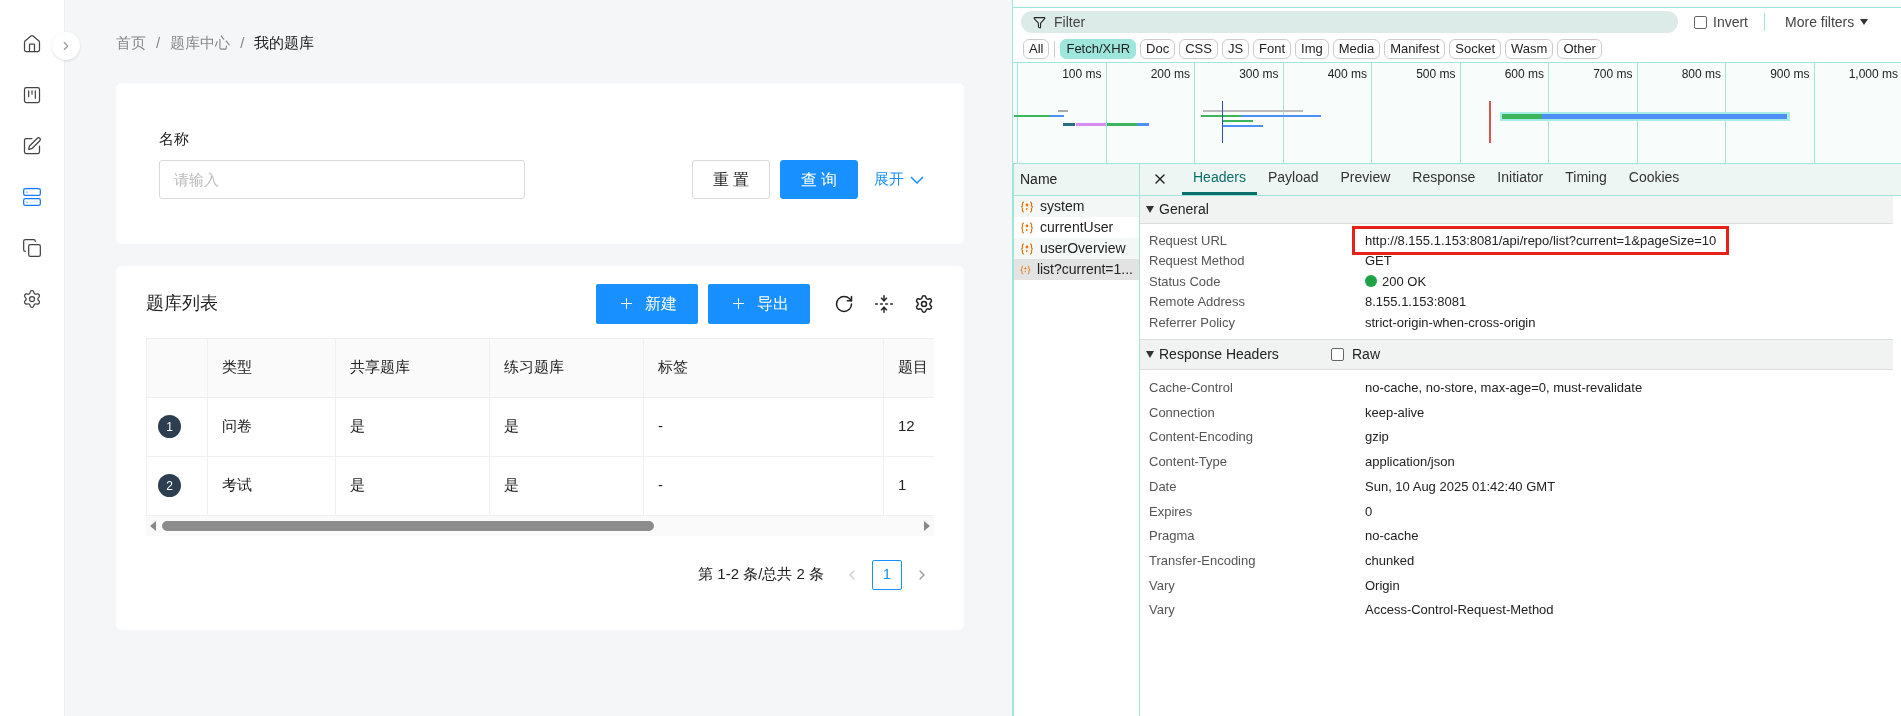  Describe the element at coordinates (1252, 536) in the screenshot. I see `header-key: Pragma` at that location.